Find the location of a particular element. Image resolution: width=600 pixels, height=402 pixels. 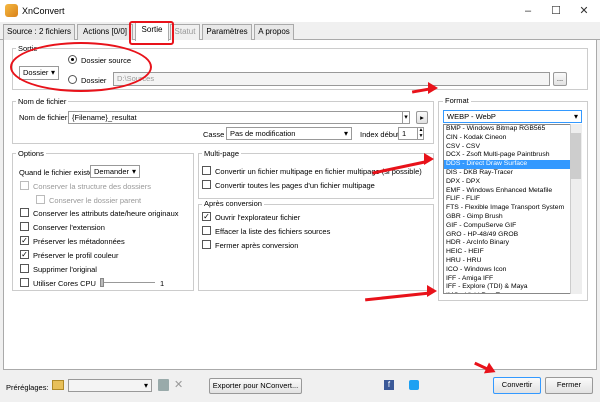

delete-orig-checkbox is located at coordinates (24, 268).